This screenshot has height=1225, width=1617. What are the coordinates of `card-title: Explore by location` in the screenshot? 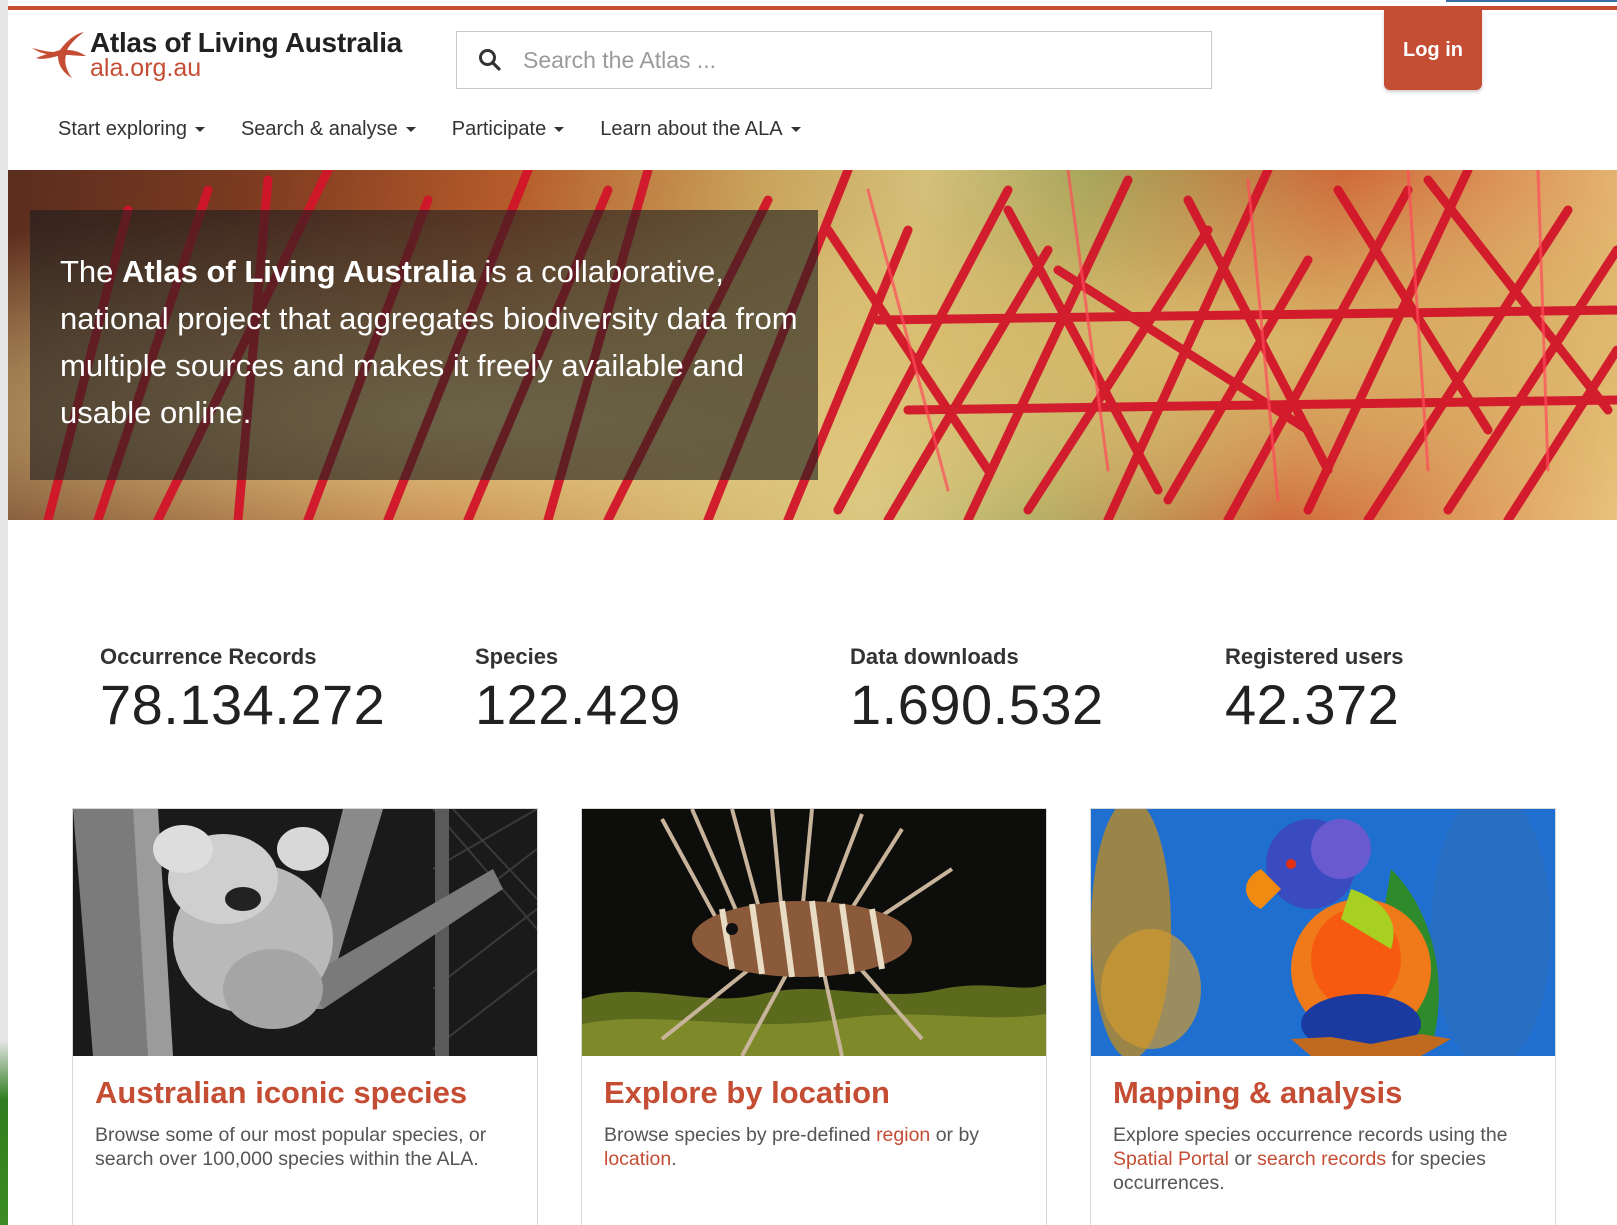 It's located at (747, 1093).